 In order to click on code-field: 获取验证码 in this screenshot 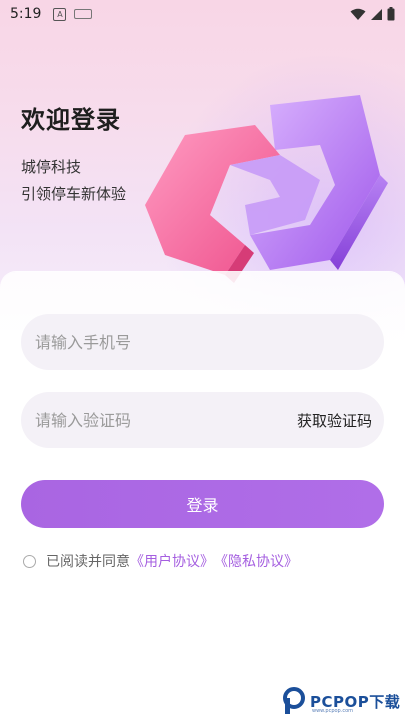, I will do `click(202, 420)`.